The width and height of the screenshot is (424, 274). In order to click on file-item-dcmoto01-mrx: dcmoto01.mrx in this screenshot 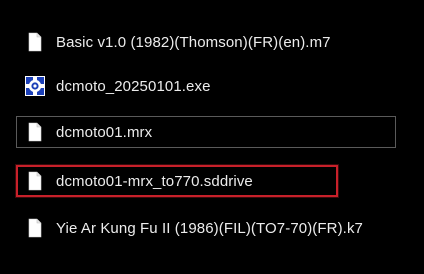, I will do `click(206, 132)`.